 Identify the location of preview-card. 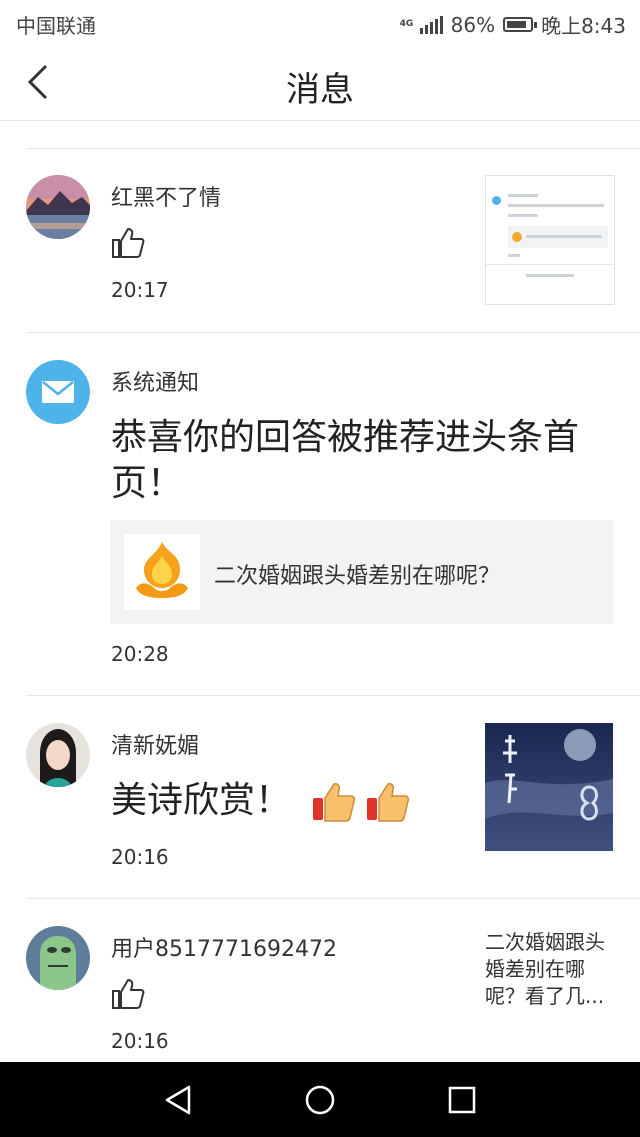
(558, 237).